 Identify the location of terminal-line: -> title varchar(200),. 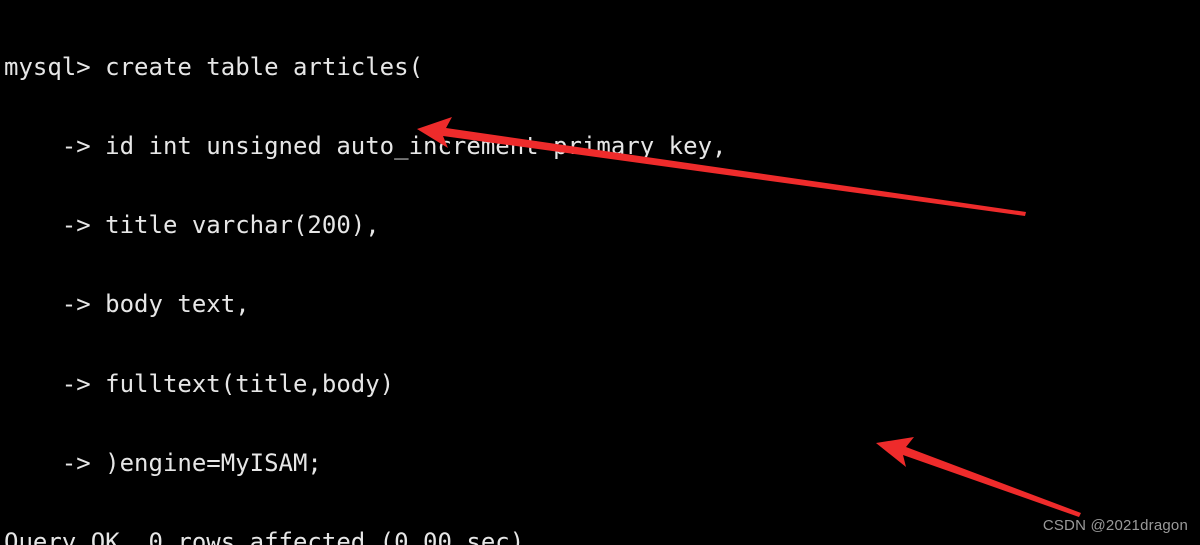
(192, 225).